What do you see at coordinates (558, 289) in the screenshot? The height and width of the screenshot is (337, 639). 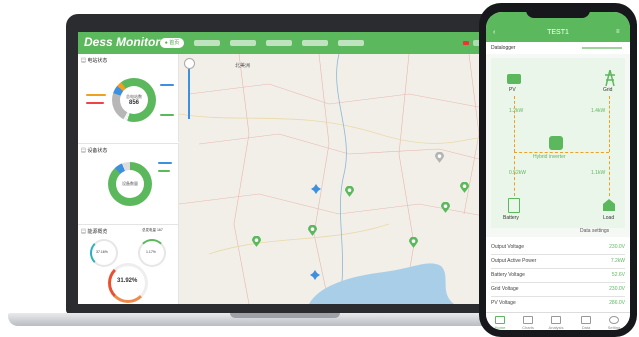 I see `list-item: Grid Voltage 230.0V` at bounding box center [558, 289].